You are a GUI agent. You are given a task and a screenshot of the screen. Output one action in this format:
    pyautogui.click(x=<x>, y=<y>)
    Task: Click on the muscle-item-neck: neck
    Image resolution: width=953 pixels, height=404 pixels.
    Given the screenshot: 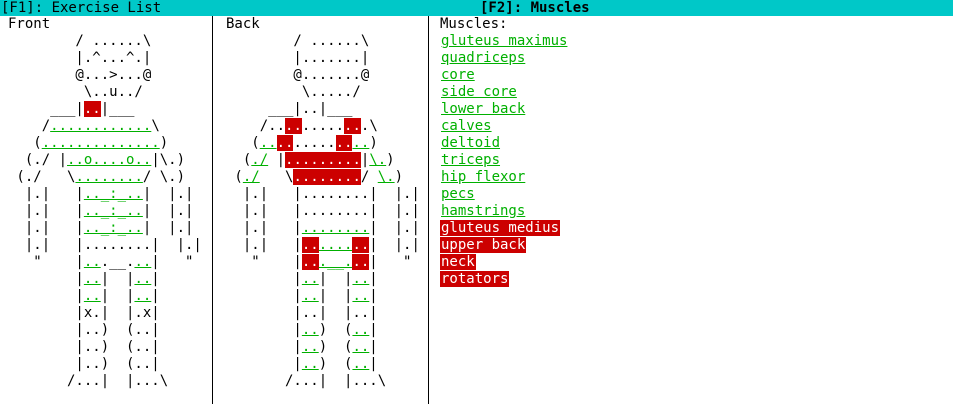 What is the action you would take?
    pyautogui.click(x=695, y=262)
    